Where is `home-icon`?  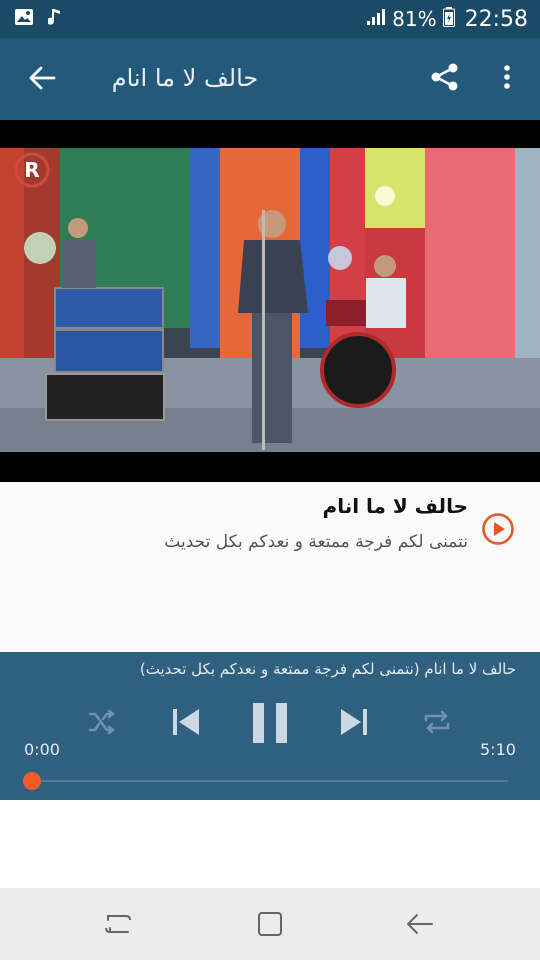
home-icon is located at coordinates (270, 926).